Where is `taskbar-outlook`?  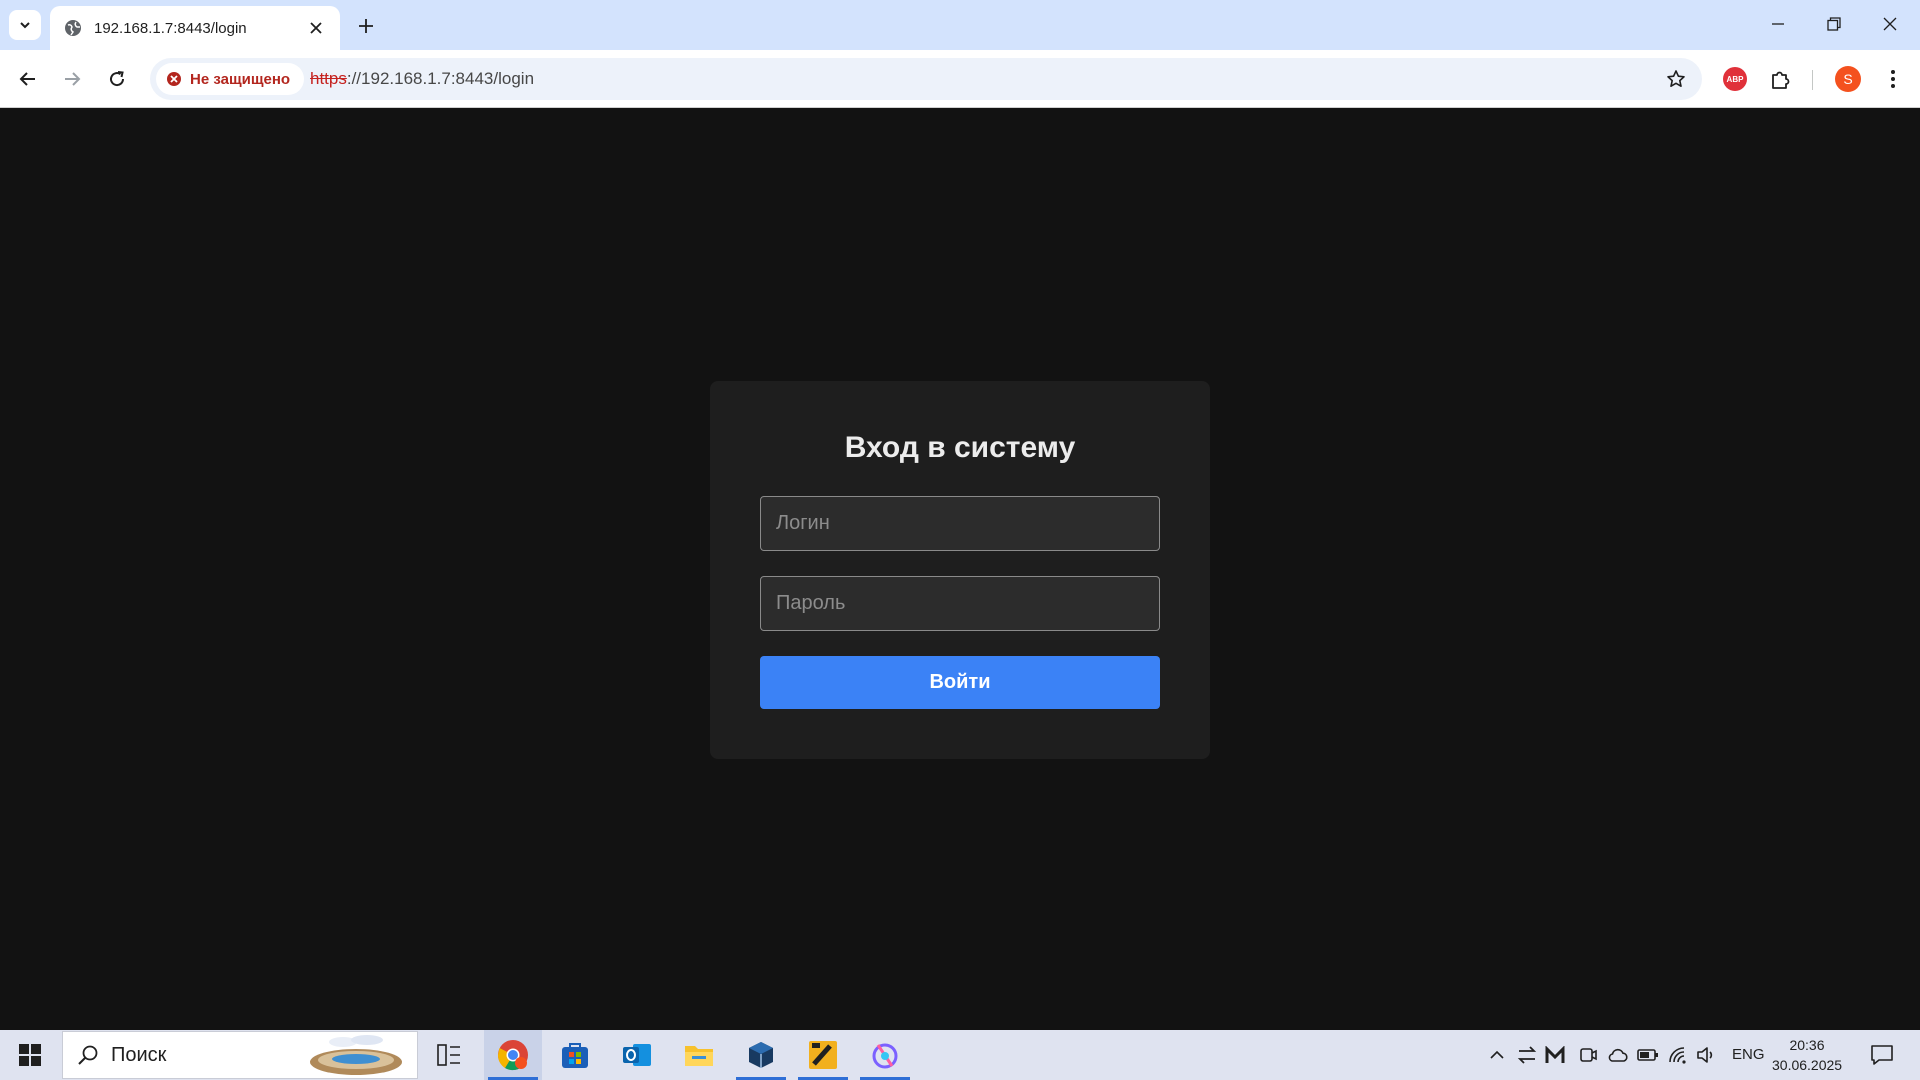
taskbar-outlook is located at coordinates (637, 1055).